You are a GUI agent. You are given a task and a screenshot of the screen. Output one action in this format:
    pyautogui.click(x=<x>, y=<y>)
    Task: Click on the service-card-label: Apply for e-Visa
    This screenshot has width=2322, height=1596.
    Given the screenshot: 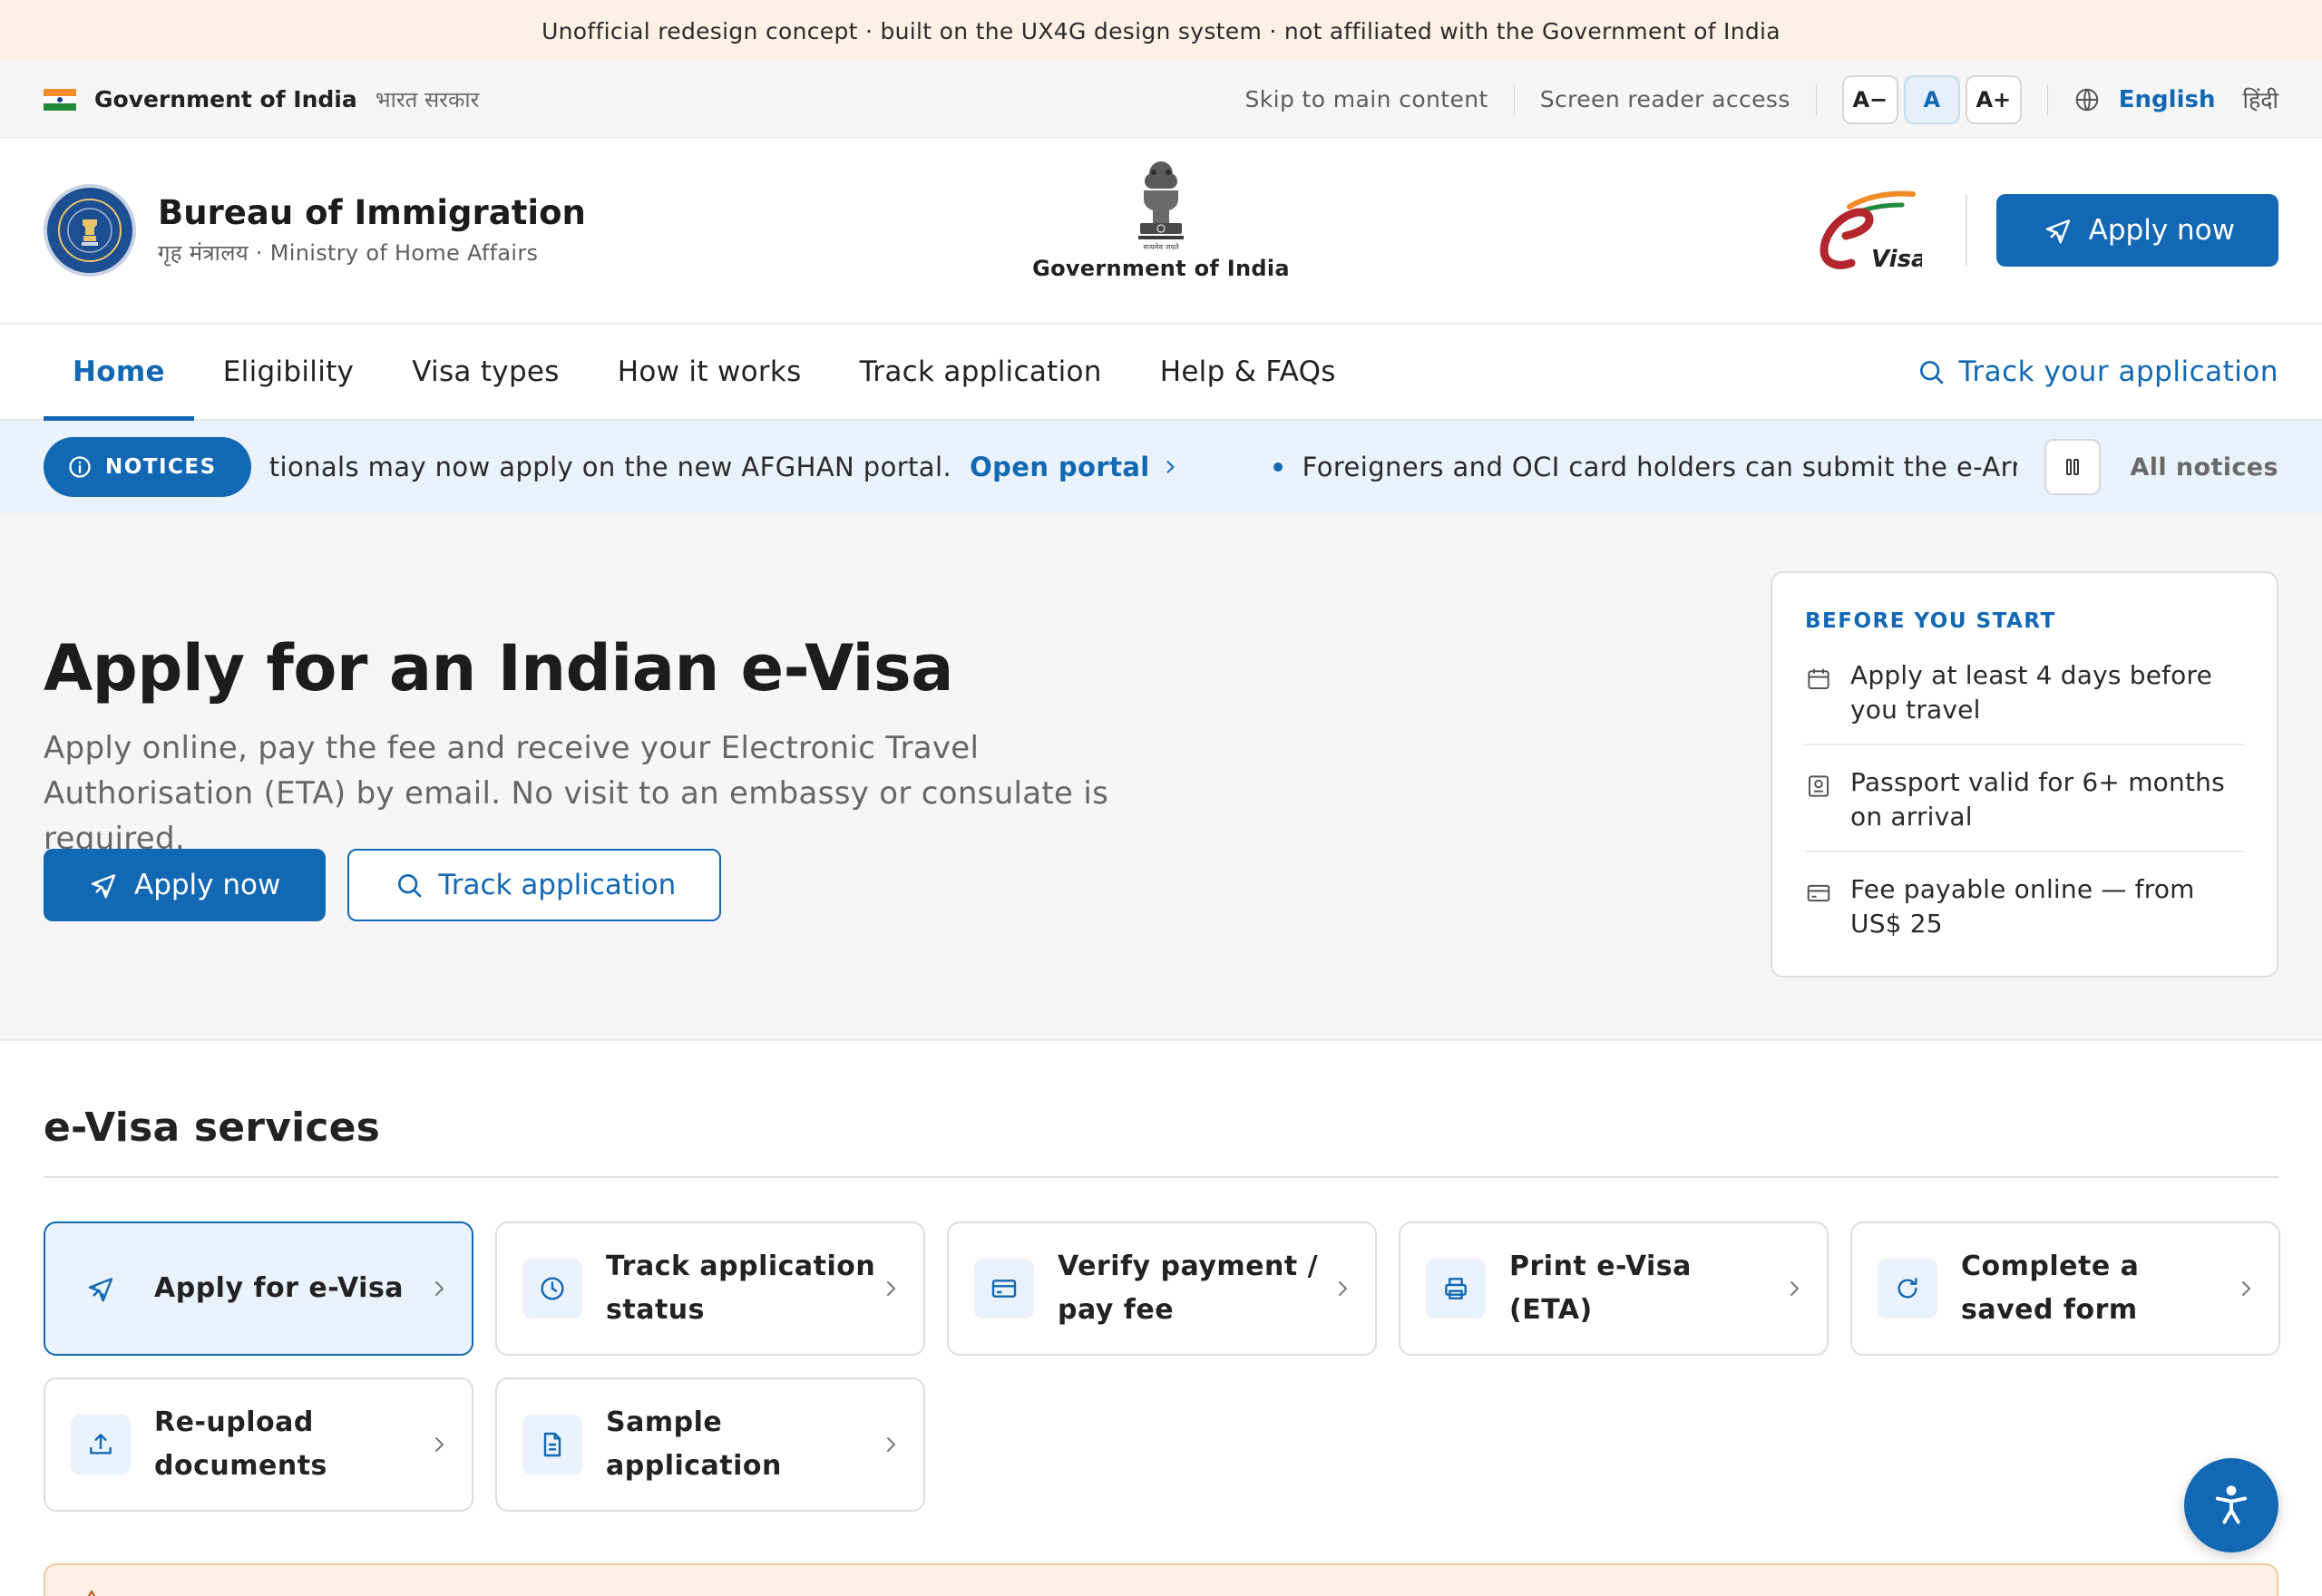 What is the action you would take?
    pyautogui.click(x=279, y=1288)
    